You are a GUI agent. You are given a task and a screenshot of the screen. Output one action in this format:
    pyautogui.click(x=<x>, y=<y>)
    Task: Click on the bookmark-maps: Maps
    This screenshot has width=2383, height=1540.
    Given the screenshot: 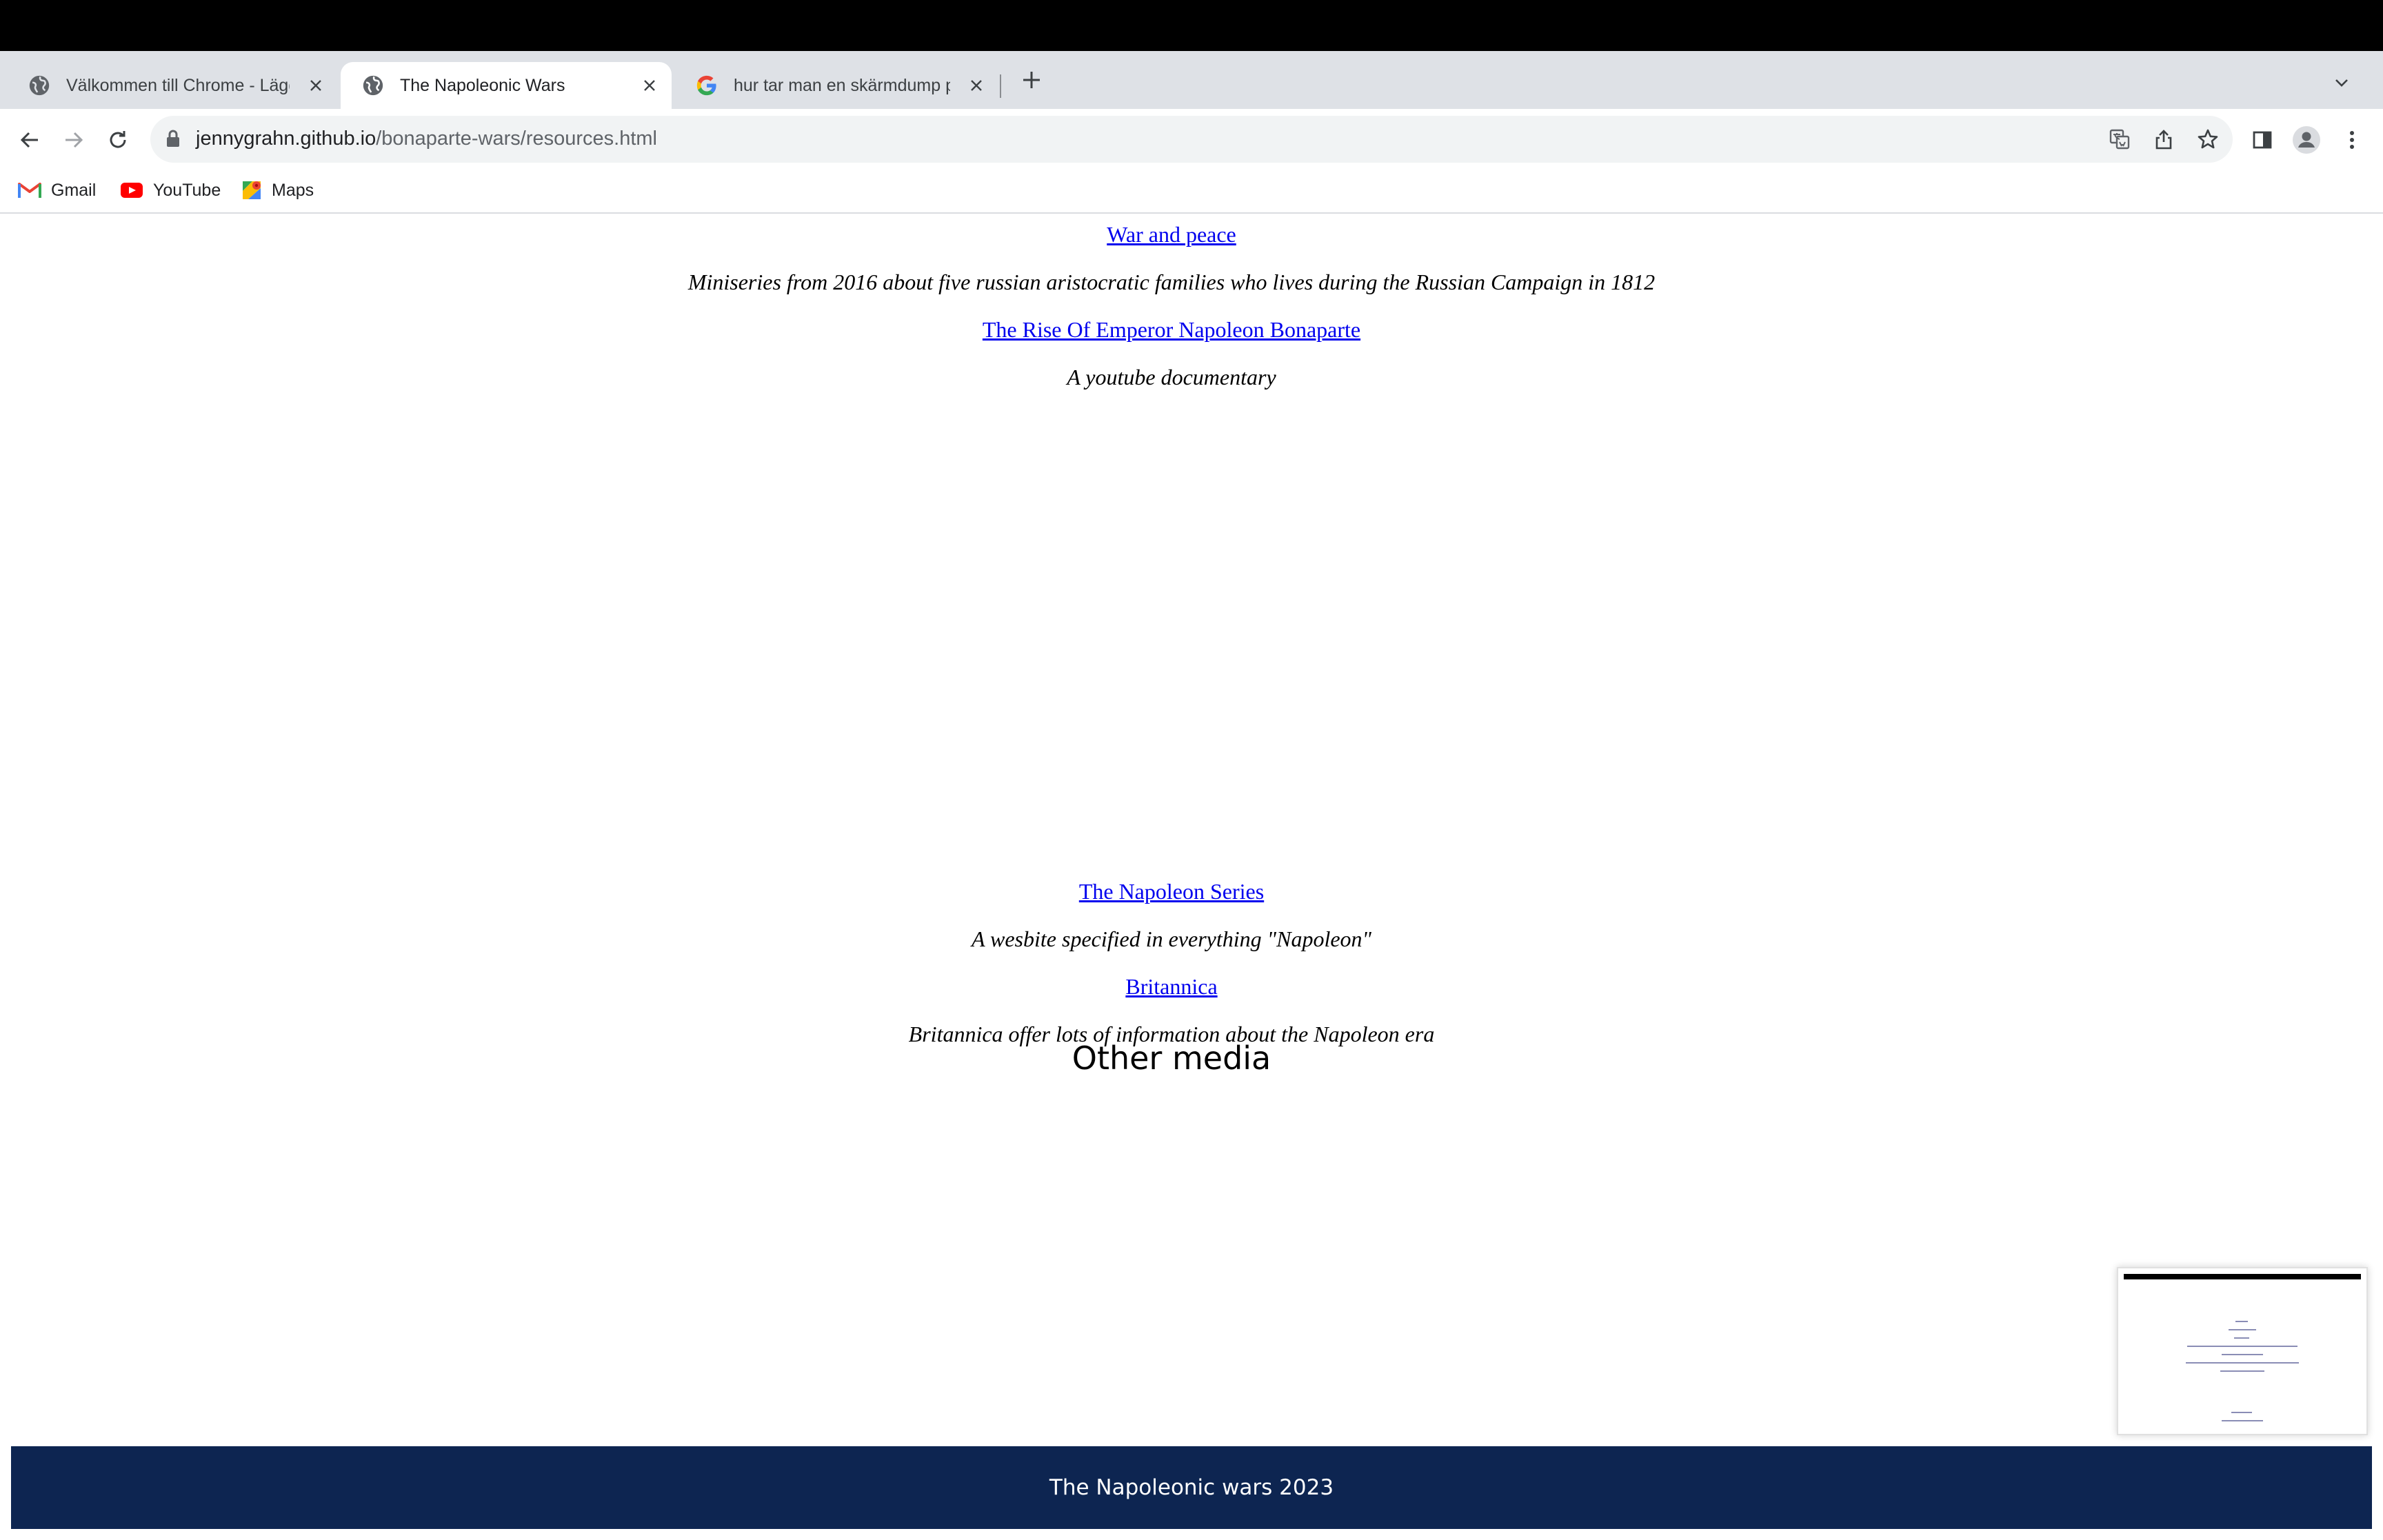 What is the action you would take?
    pyautogui.click(x=277, y=190)
    